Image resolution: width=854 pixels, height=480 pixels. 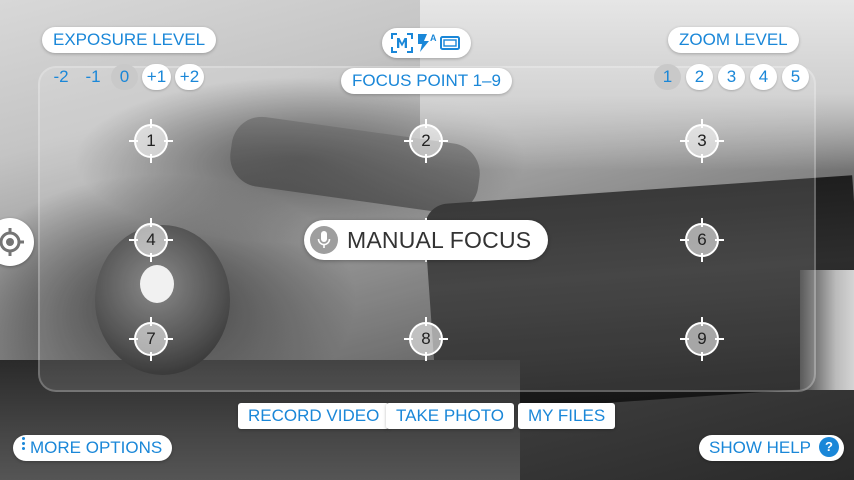 I want to click on manual-focus-button: MANUAL FOCUS, so click(x=426, y=240).